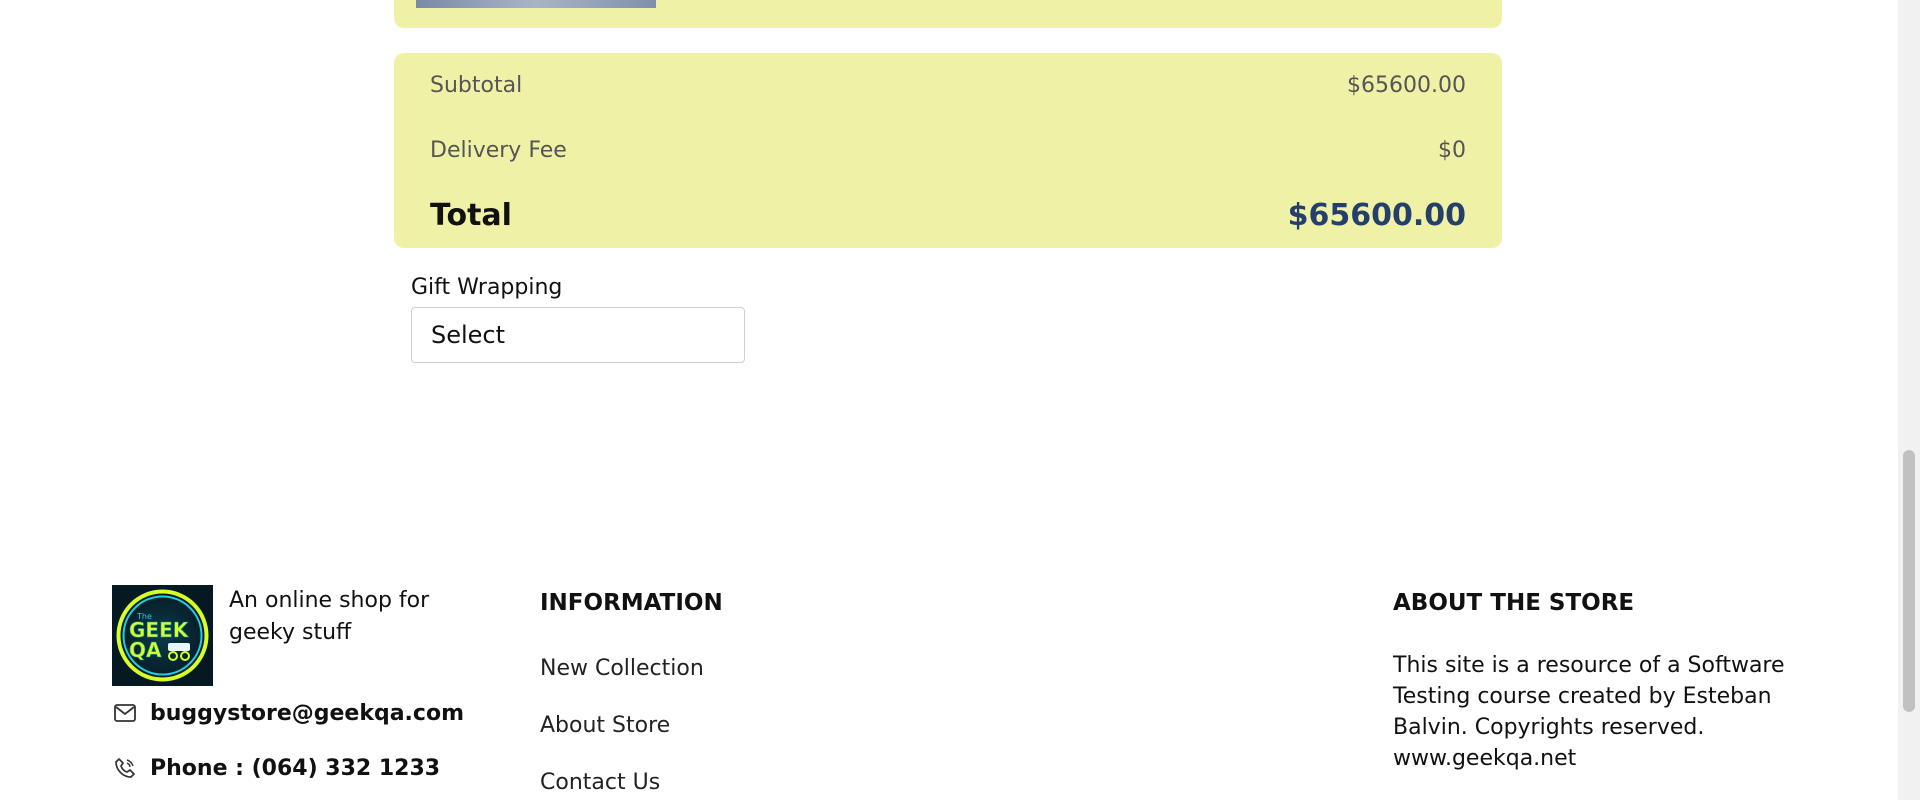 This screenshot has width=1920, height=800. I want to click on footer-email: buggystore@geekqa.com, so click(288, 713).